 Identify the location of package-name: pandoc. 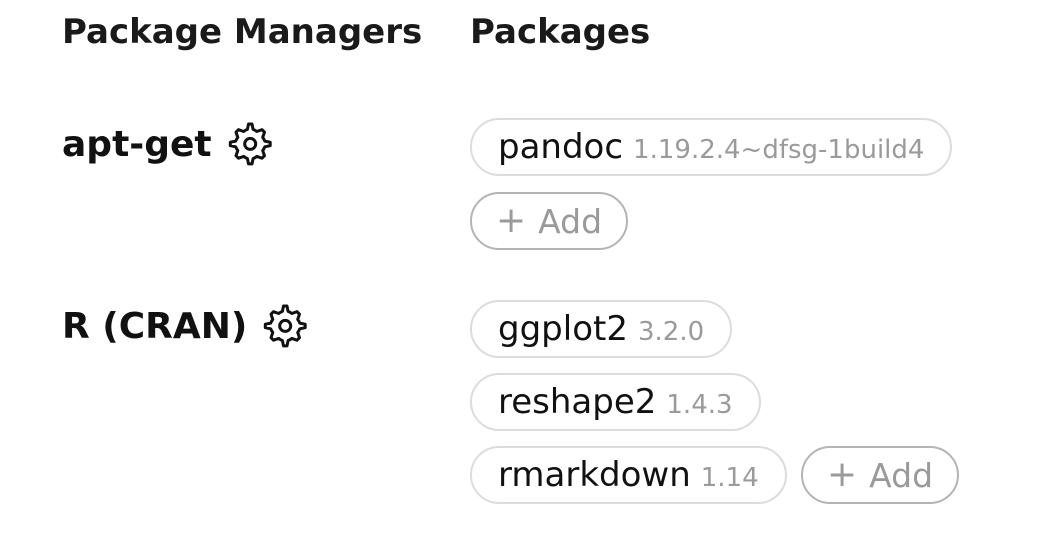
(561, 147).